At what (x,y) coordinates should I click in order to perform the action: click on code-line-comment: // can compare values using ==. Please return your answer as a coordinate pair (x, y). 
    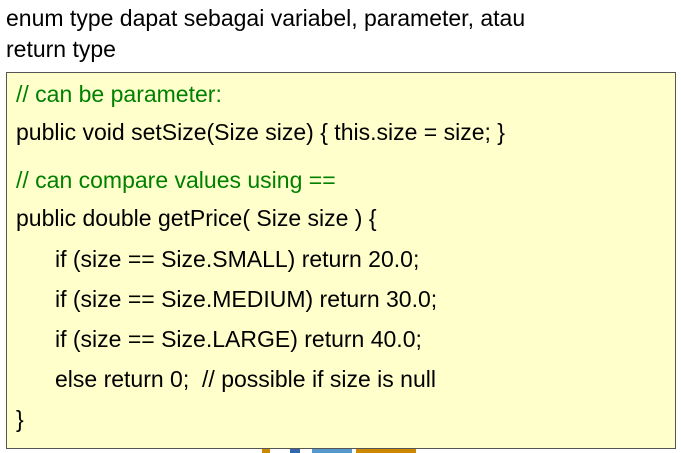
    Looking at the image, I should click on (176, 180).